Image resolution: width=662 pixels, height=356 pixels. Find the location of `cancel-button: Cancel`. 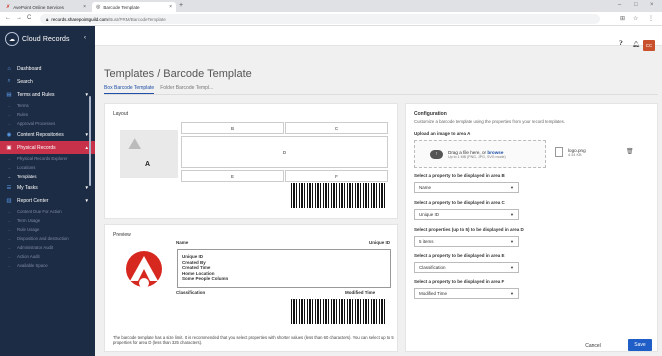

cancel-button: Cancel is located at coordinates (593, 346).